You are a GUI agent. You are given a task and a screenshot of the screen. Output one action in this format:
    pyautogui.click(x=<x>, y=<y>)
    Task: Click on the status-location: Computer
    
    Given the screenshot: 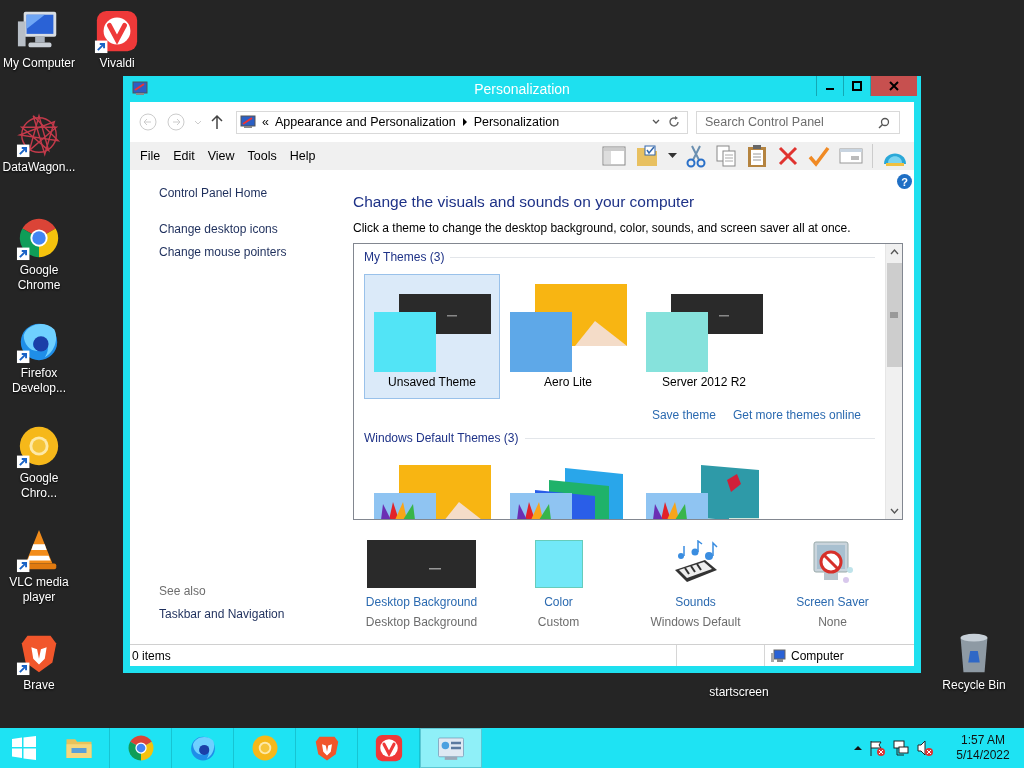 What is the action you would take?
    pyautogui.click(x=817, y=655)
    